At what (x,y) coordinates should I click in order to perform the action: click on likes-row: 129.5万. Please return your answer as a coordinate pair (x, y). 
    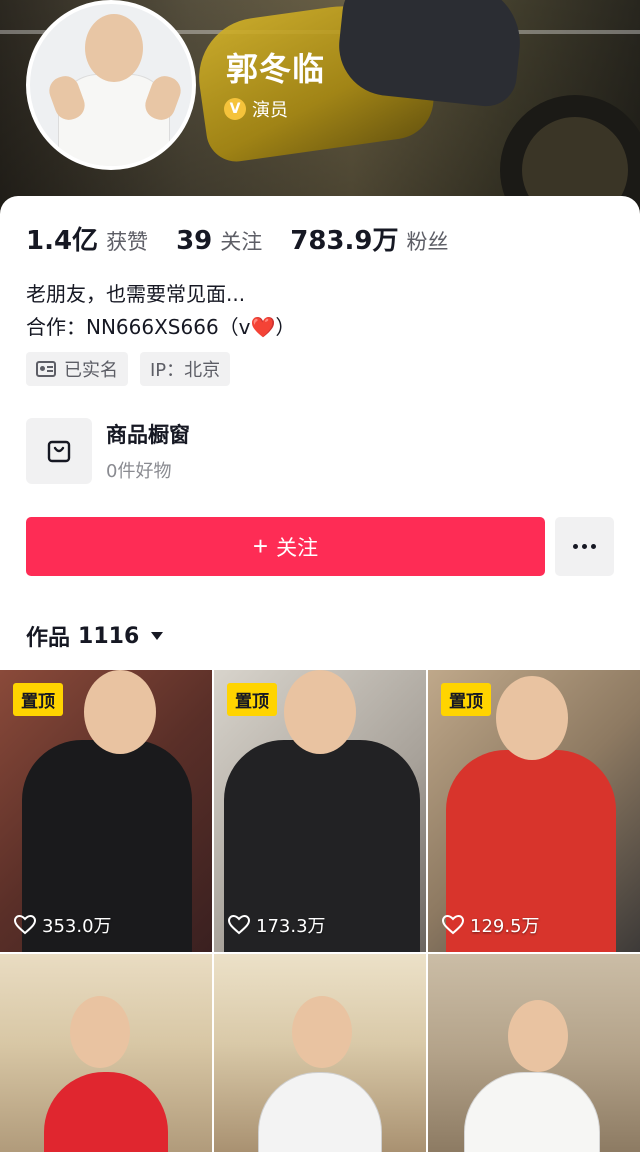
    Looking at the image, I should click on (491, 925).